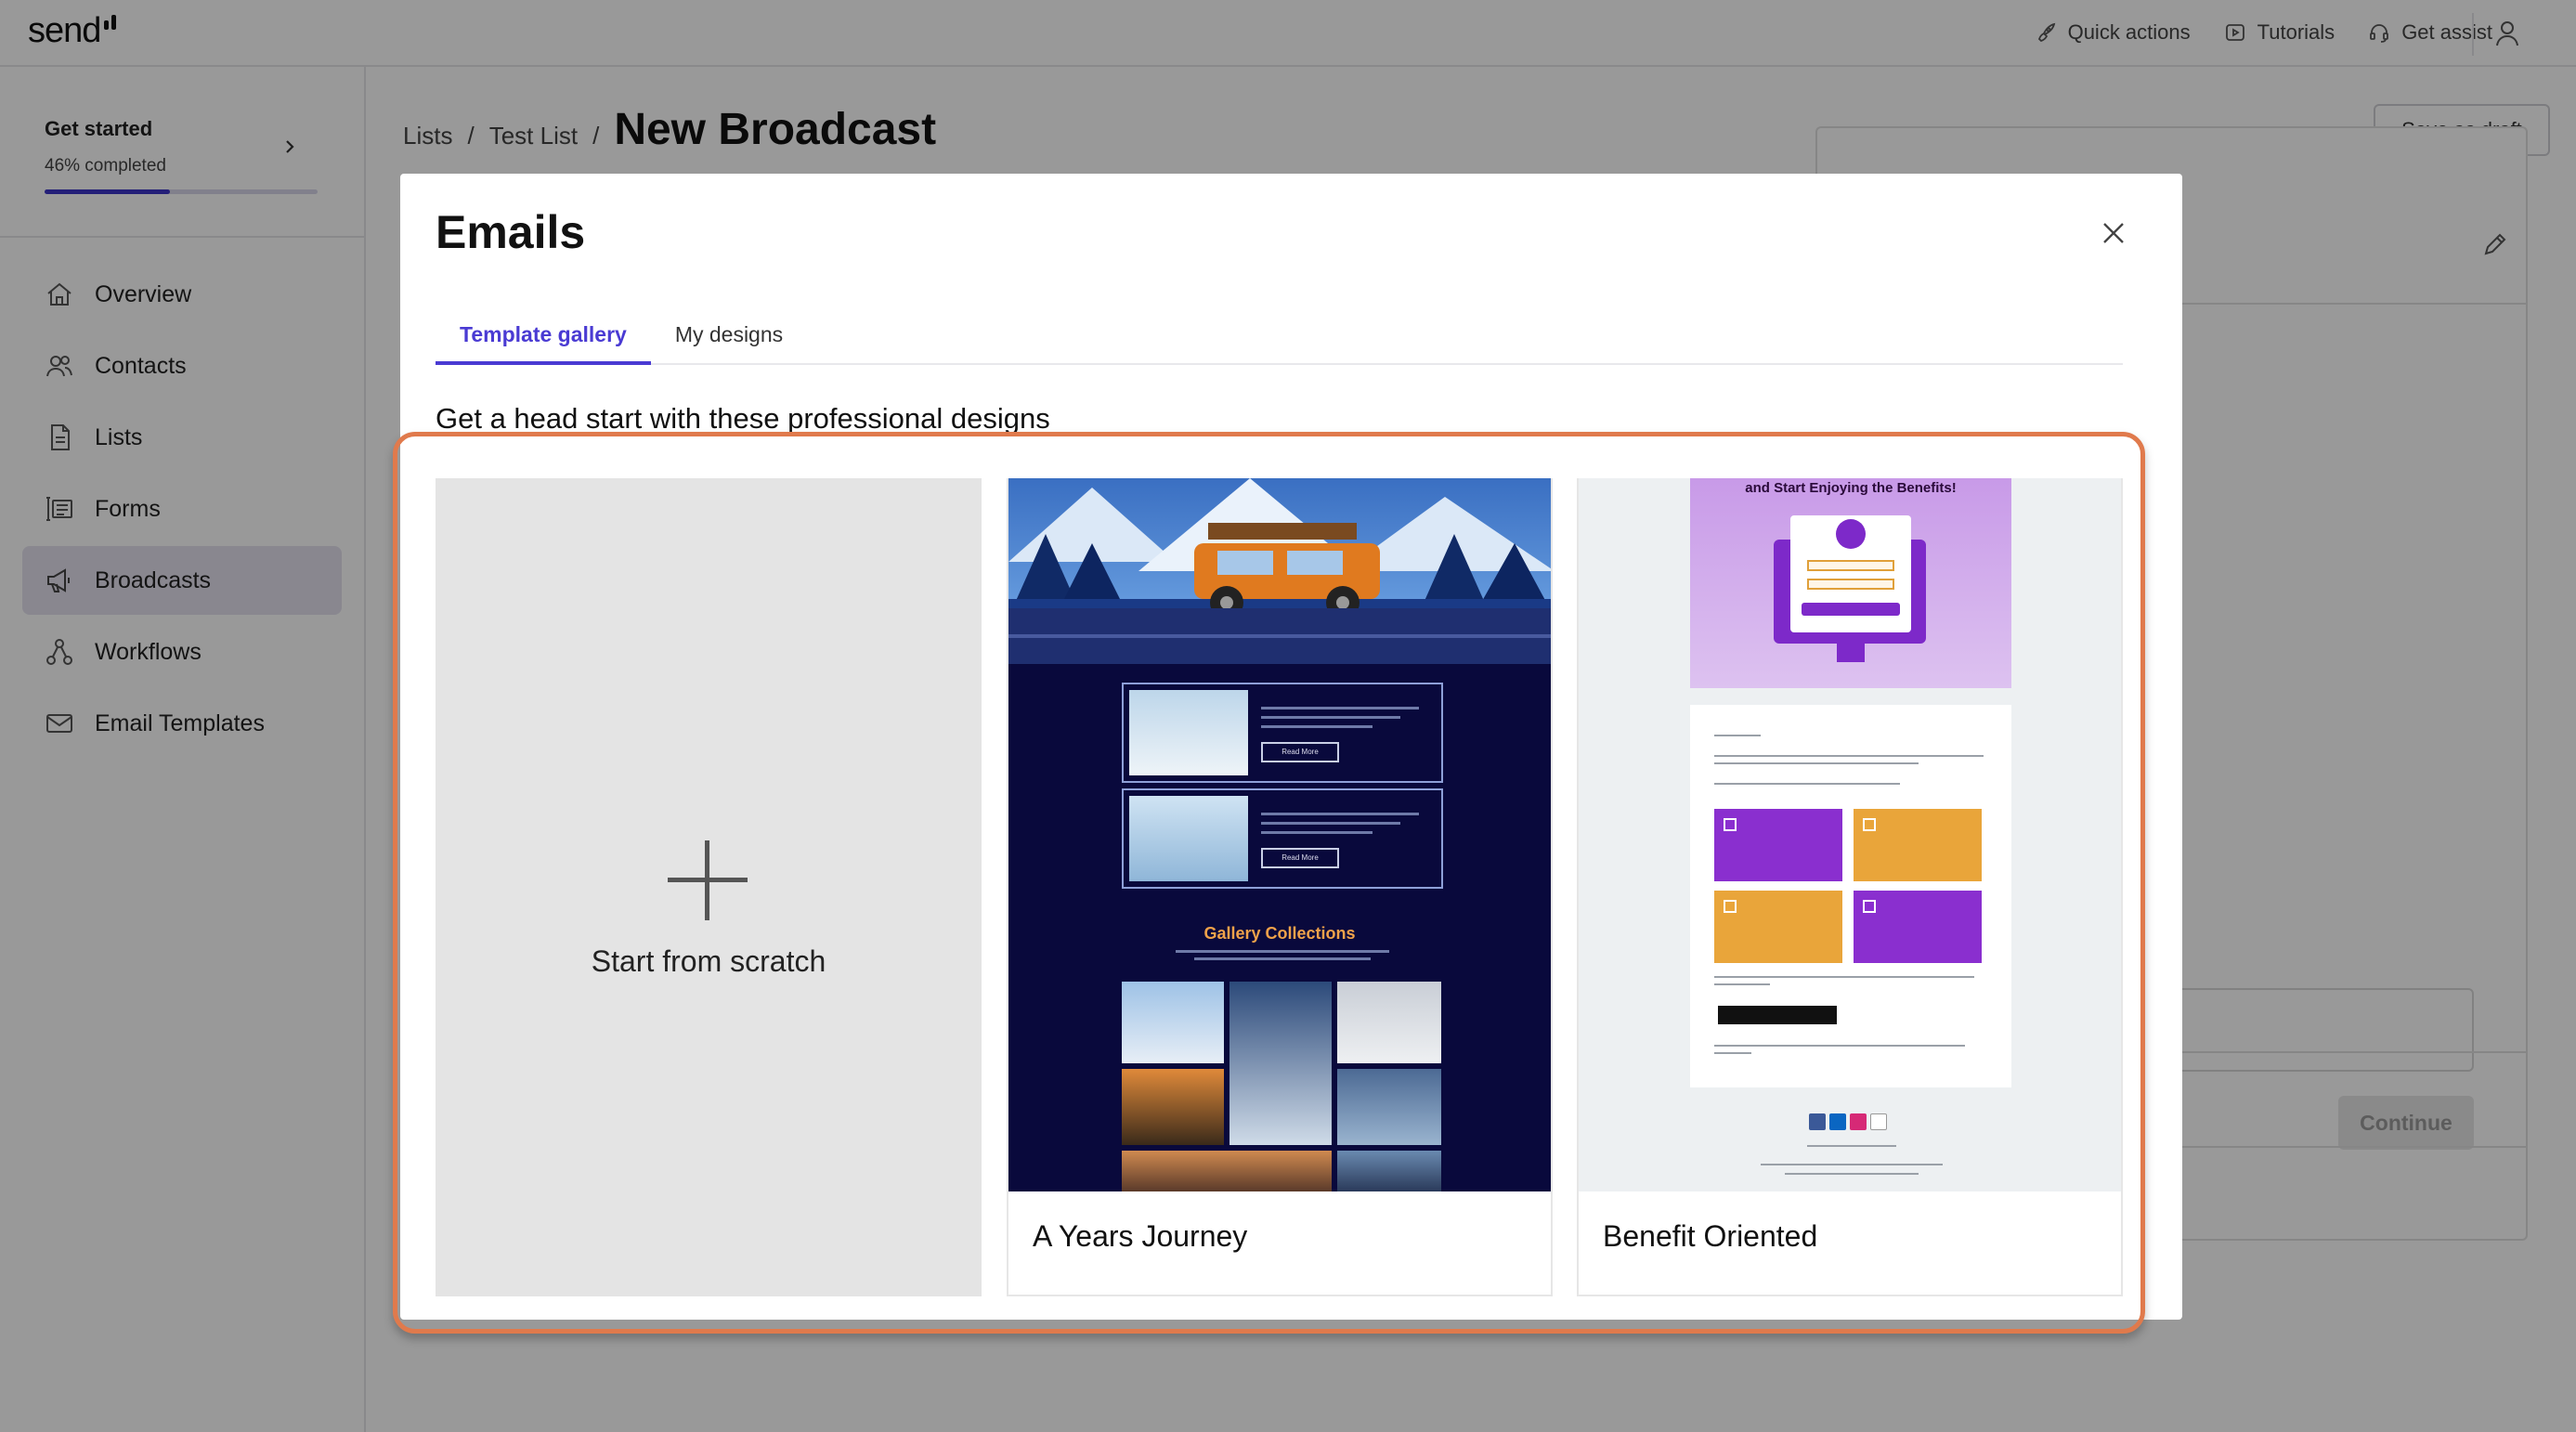 The image size is (2576, 1432). I want to click on modal-tabs: Template gallery My designs, so click(1279, 339).